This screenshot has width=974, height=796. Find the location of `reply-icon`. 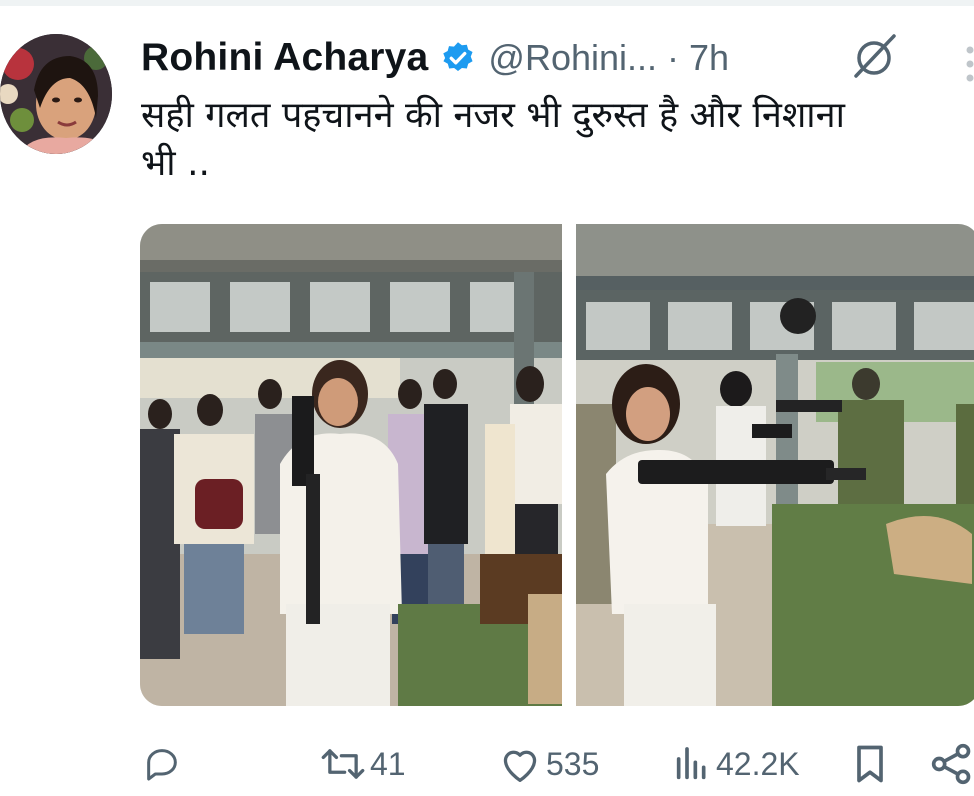

reply-icon is located at coordinates (162, 765).